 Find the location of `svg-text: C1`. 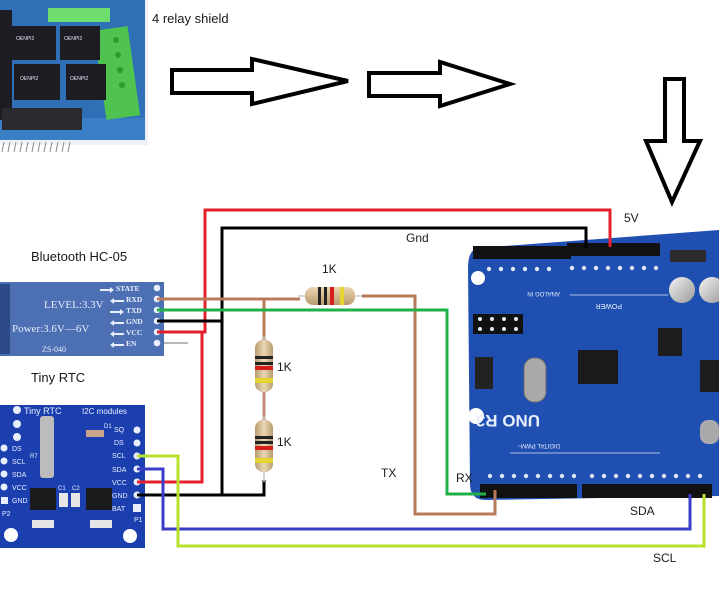

svg-text: C1 is located at coordinates (62, 489).